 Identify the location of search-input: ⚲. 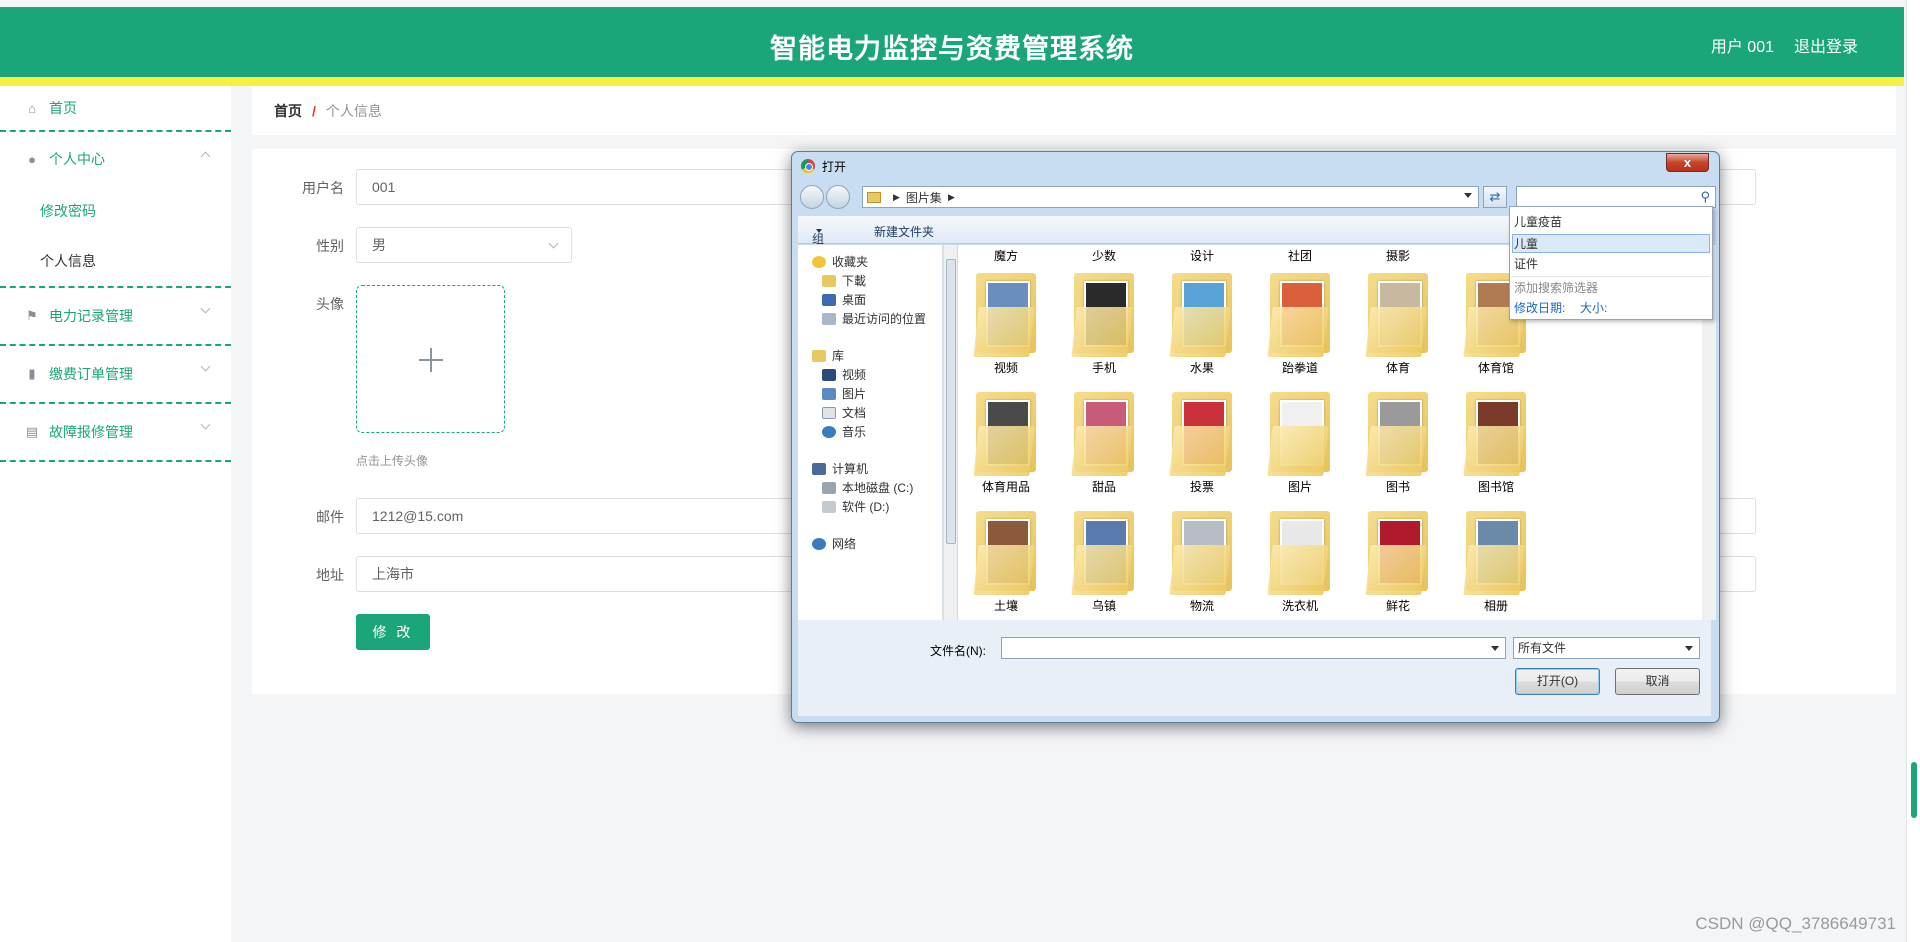
(1616, 197).